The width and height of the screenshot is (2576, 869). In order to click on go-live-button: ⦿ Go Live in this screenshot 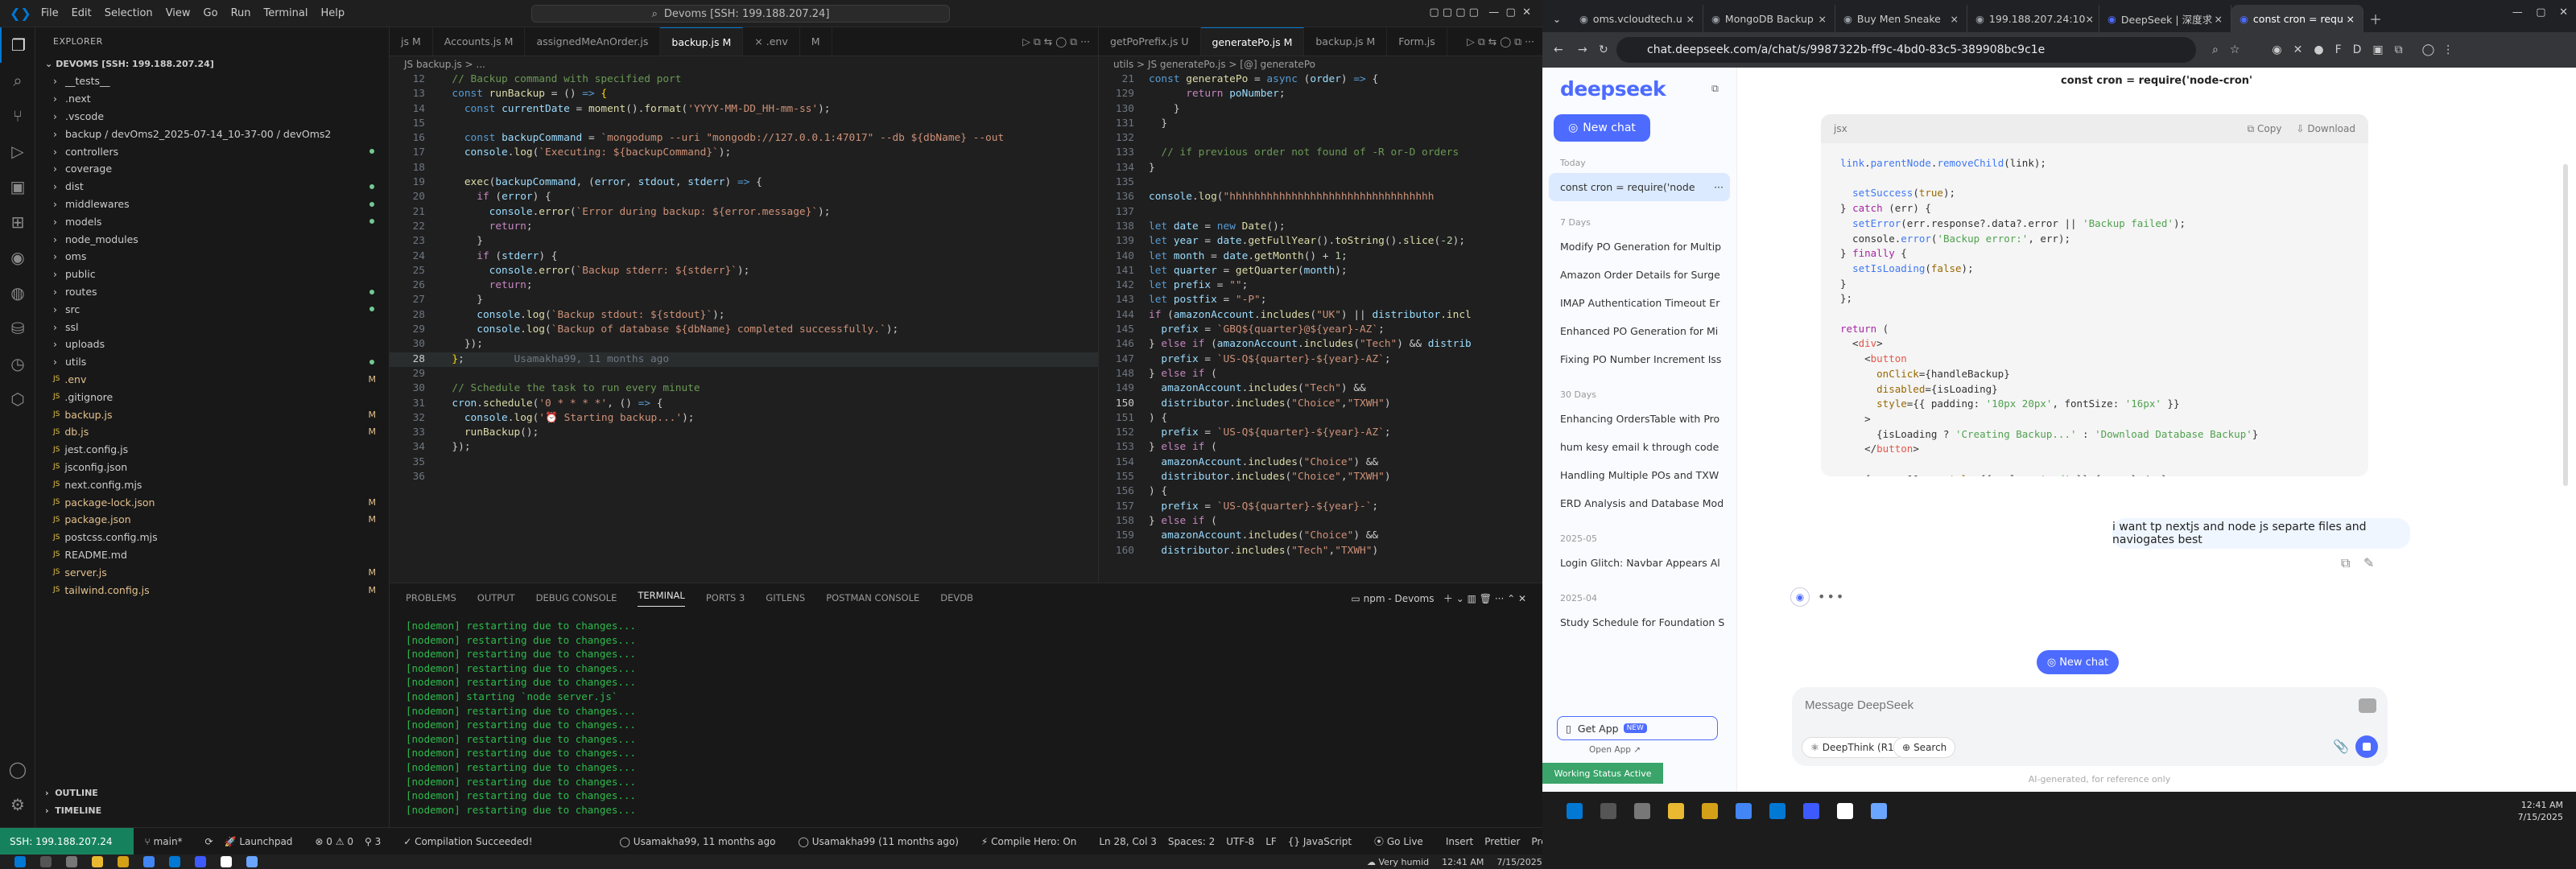, I will do `click(1404, 841)`.